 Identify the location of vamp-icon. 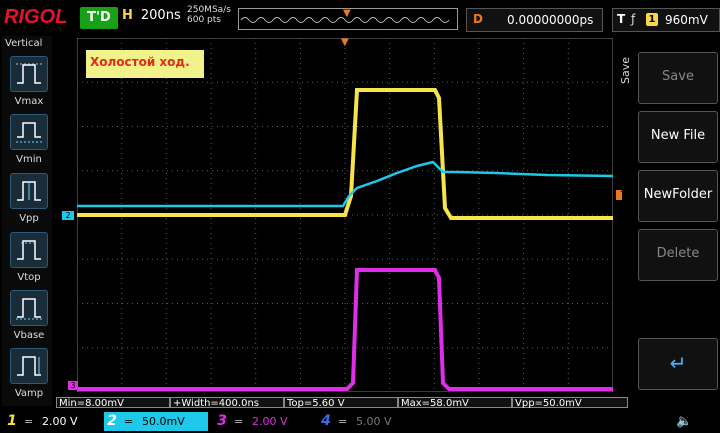
(29, 366).